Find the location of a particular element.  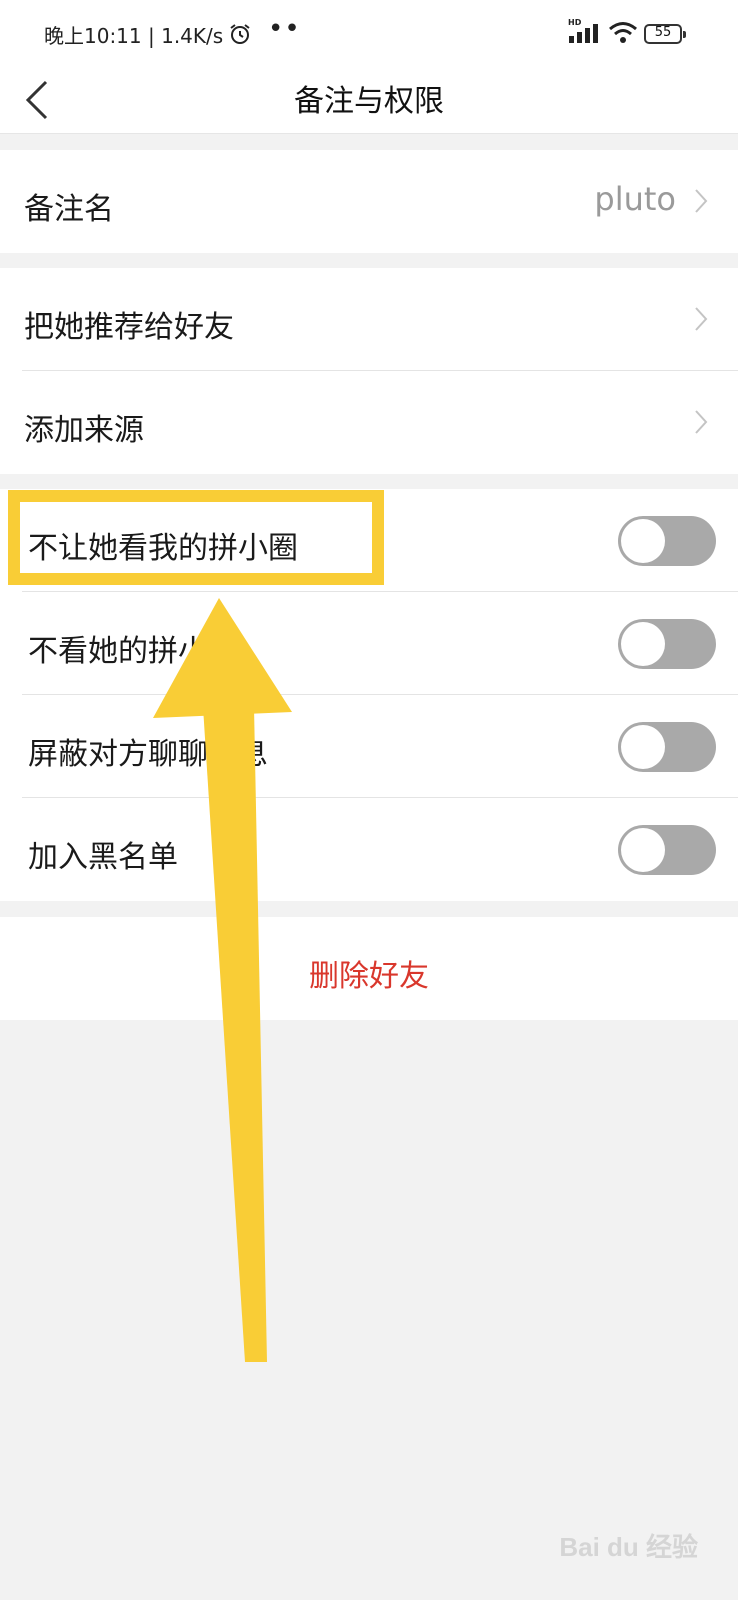

wifi-icon is located at coordinates (623, 32).